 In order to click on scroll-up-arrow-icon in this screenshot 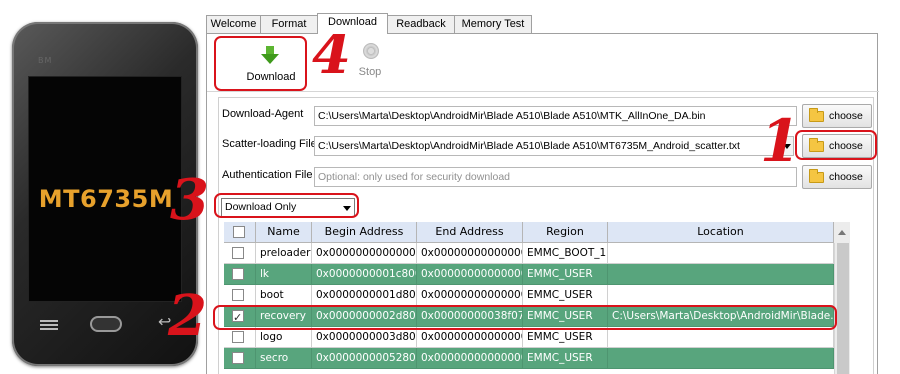, I will do `click(842, 232)`.